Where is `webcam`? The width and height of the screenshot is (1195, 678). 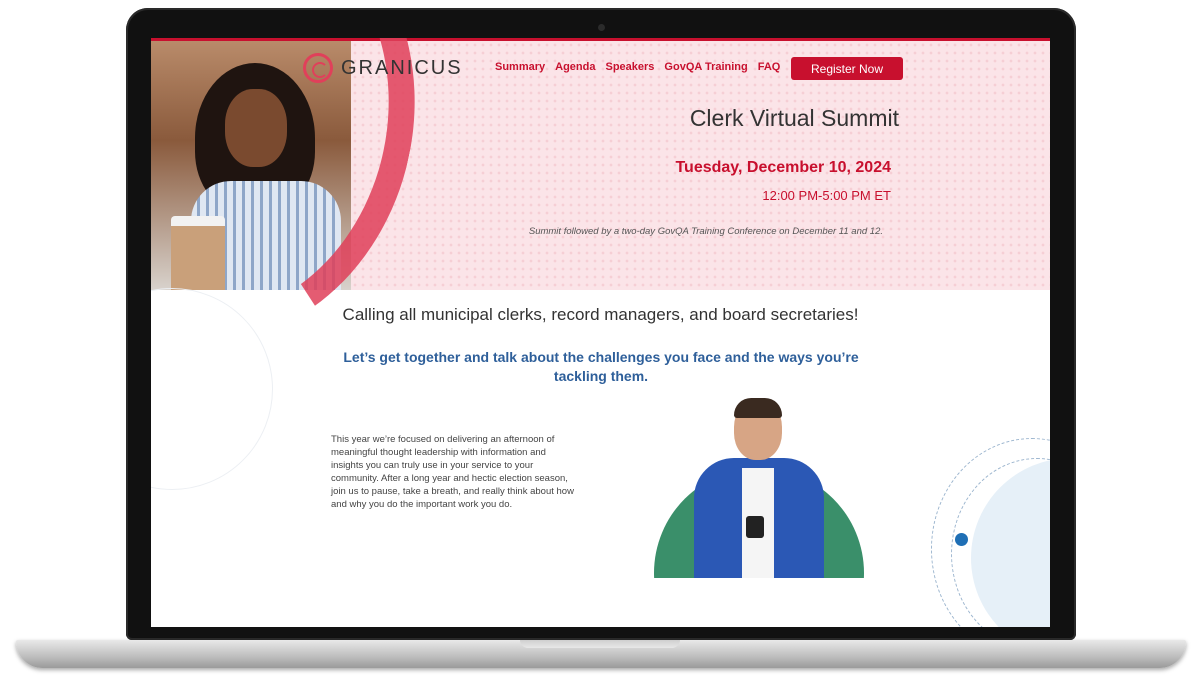 webcam is located at coordinates (601, 27).